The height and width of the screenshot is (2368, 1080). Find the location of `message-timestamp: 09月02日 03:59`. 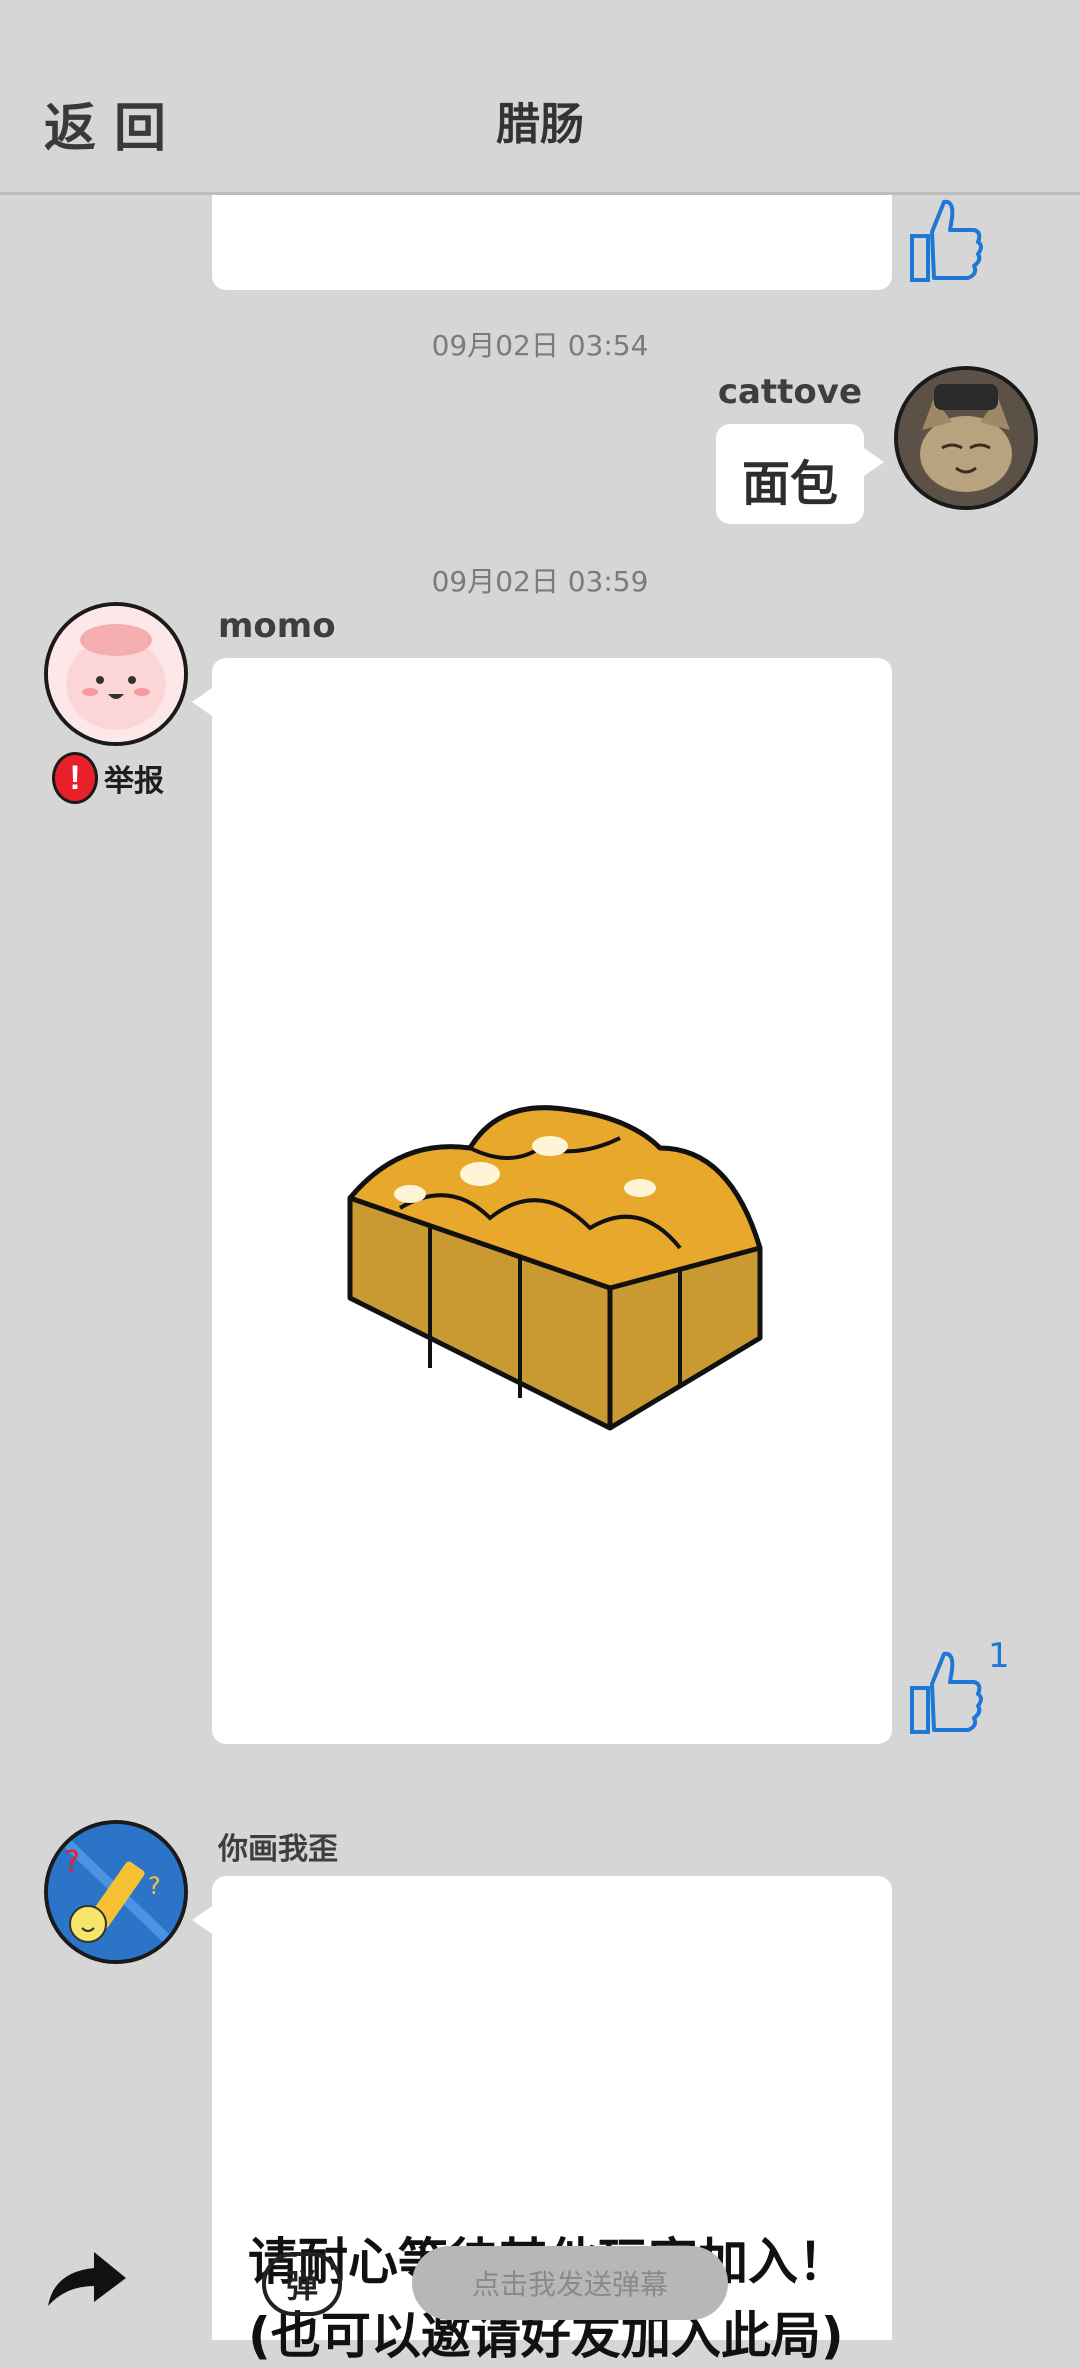

message-timestamp: 09月02日 03:59 is located at coordinates (540, 581).